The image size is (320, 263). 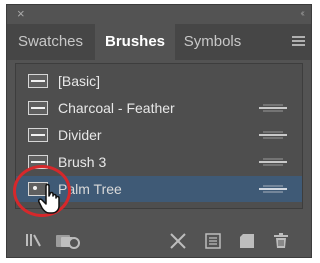 I want to click on brush-label: Brush 3, so click(x=82, y=162).